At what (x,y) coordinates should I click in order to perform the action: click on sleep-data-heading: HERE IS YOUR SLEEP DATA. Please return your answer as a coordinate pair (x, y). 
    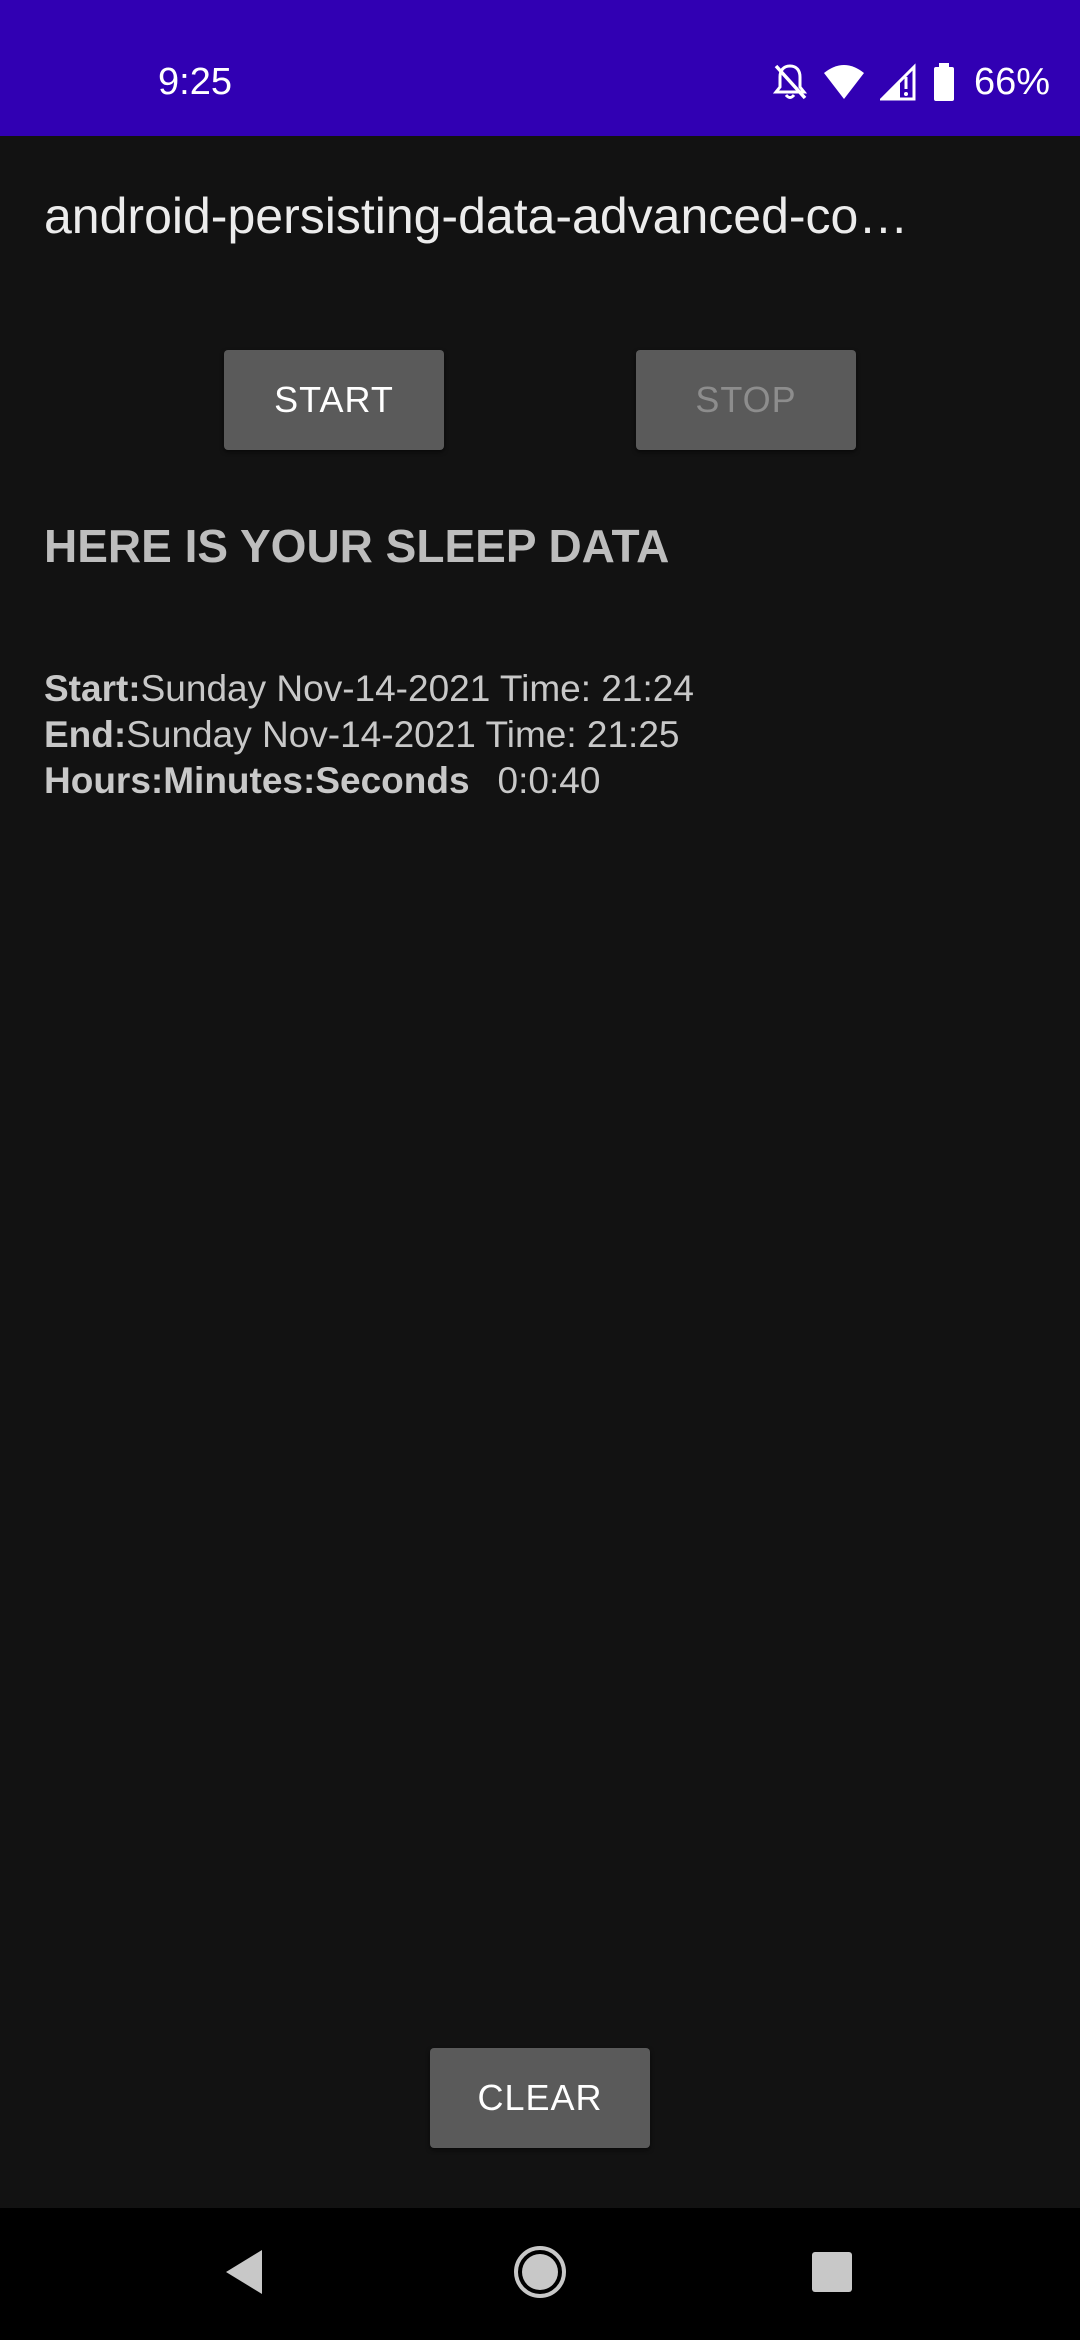
    Looking at the image, I should click on (357, 546).